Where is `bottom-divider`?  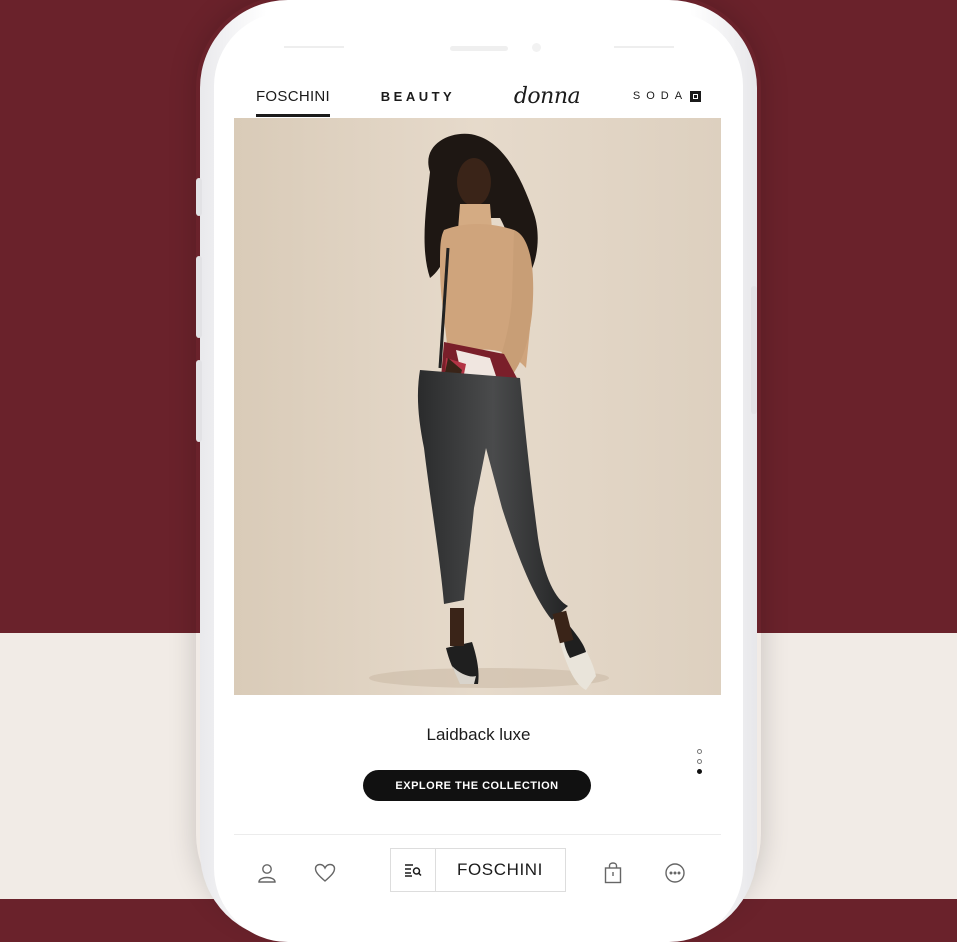 bottom-divider is located at coordinates (477, 834).